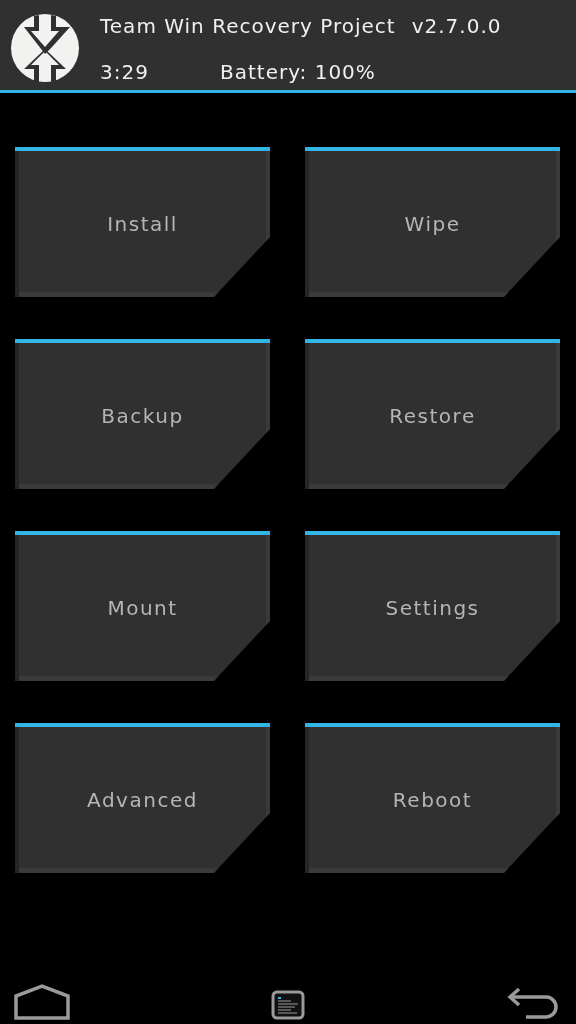  What do you see at coordinates (45, 48) in the screenshot?
I see `logo-icon` at bounding box center [45, 48].